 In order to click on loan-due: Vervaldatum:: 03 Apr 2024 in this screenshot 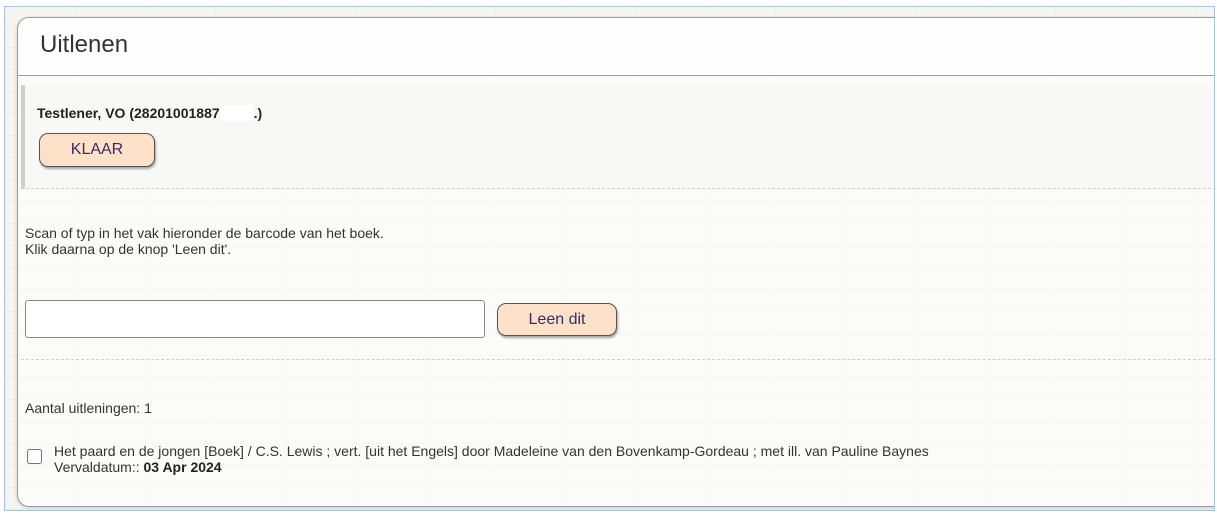, I will do `click(634, 467)`.